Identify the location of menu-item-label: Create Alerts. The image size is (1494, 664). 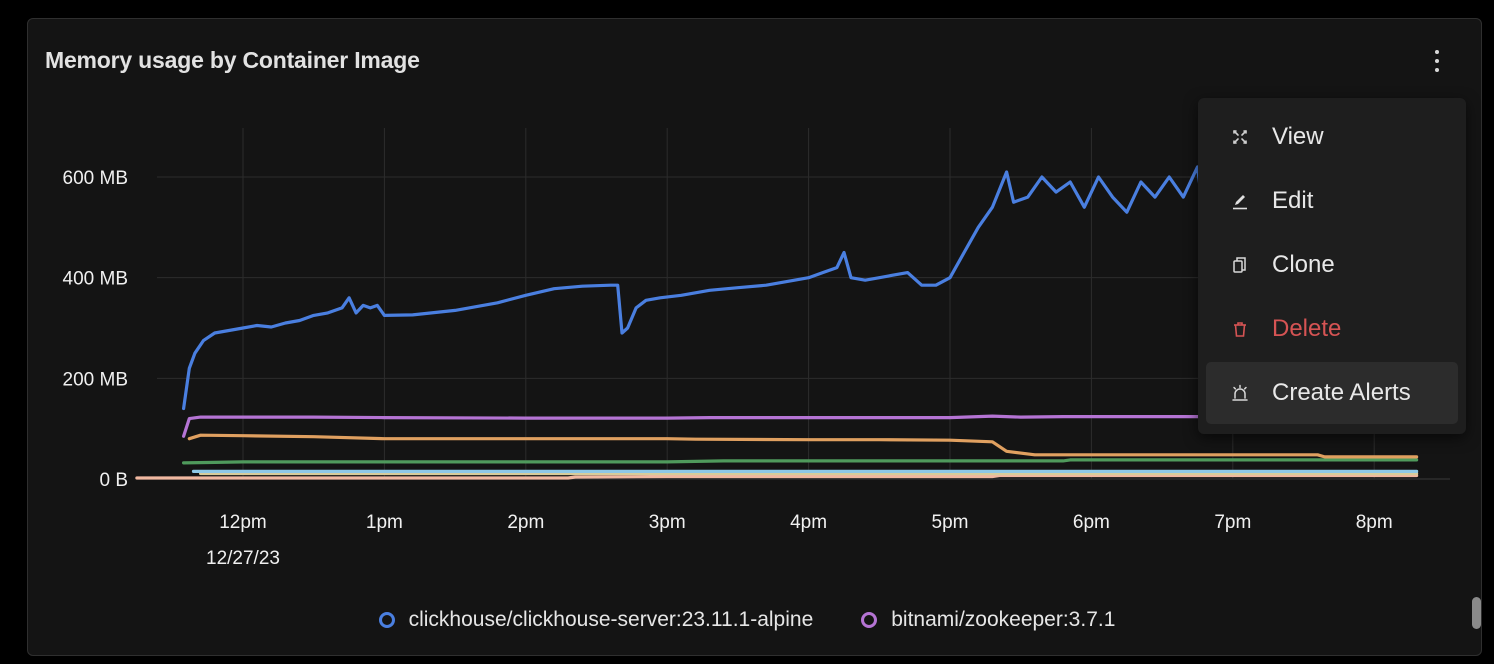
(1341, 392).